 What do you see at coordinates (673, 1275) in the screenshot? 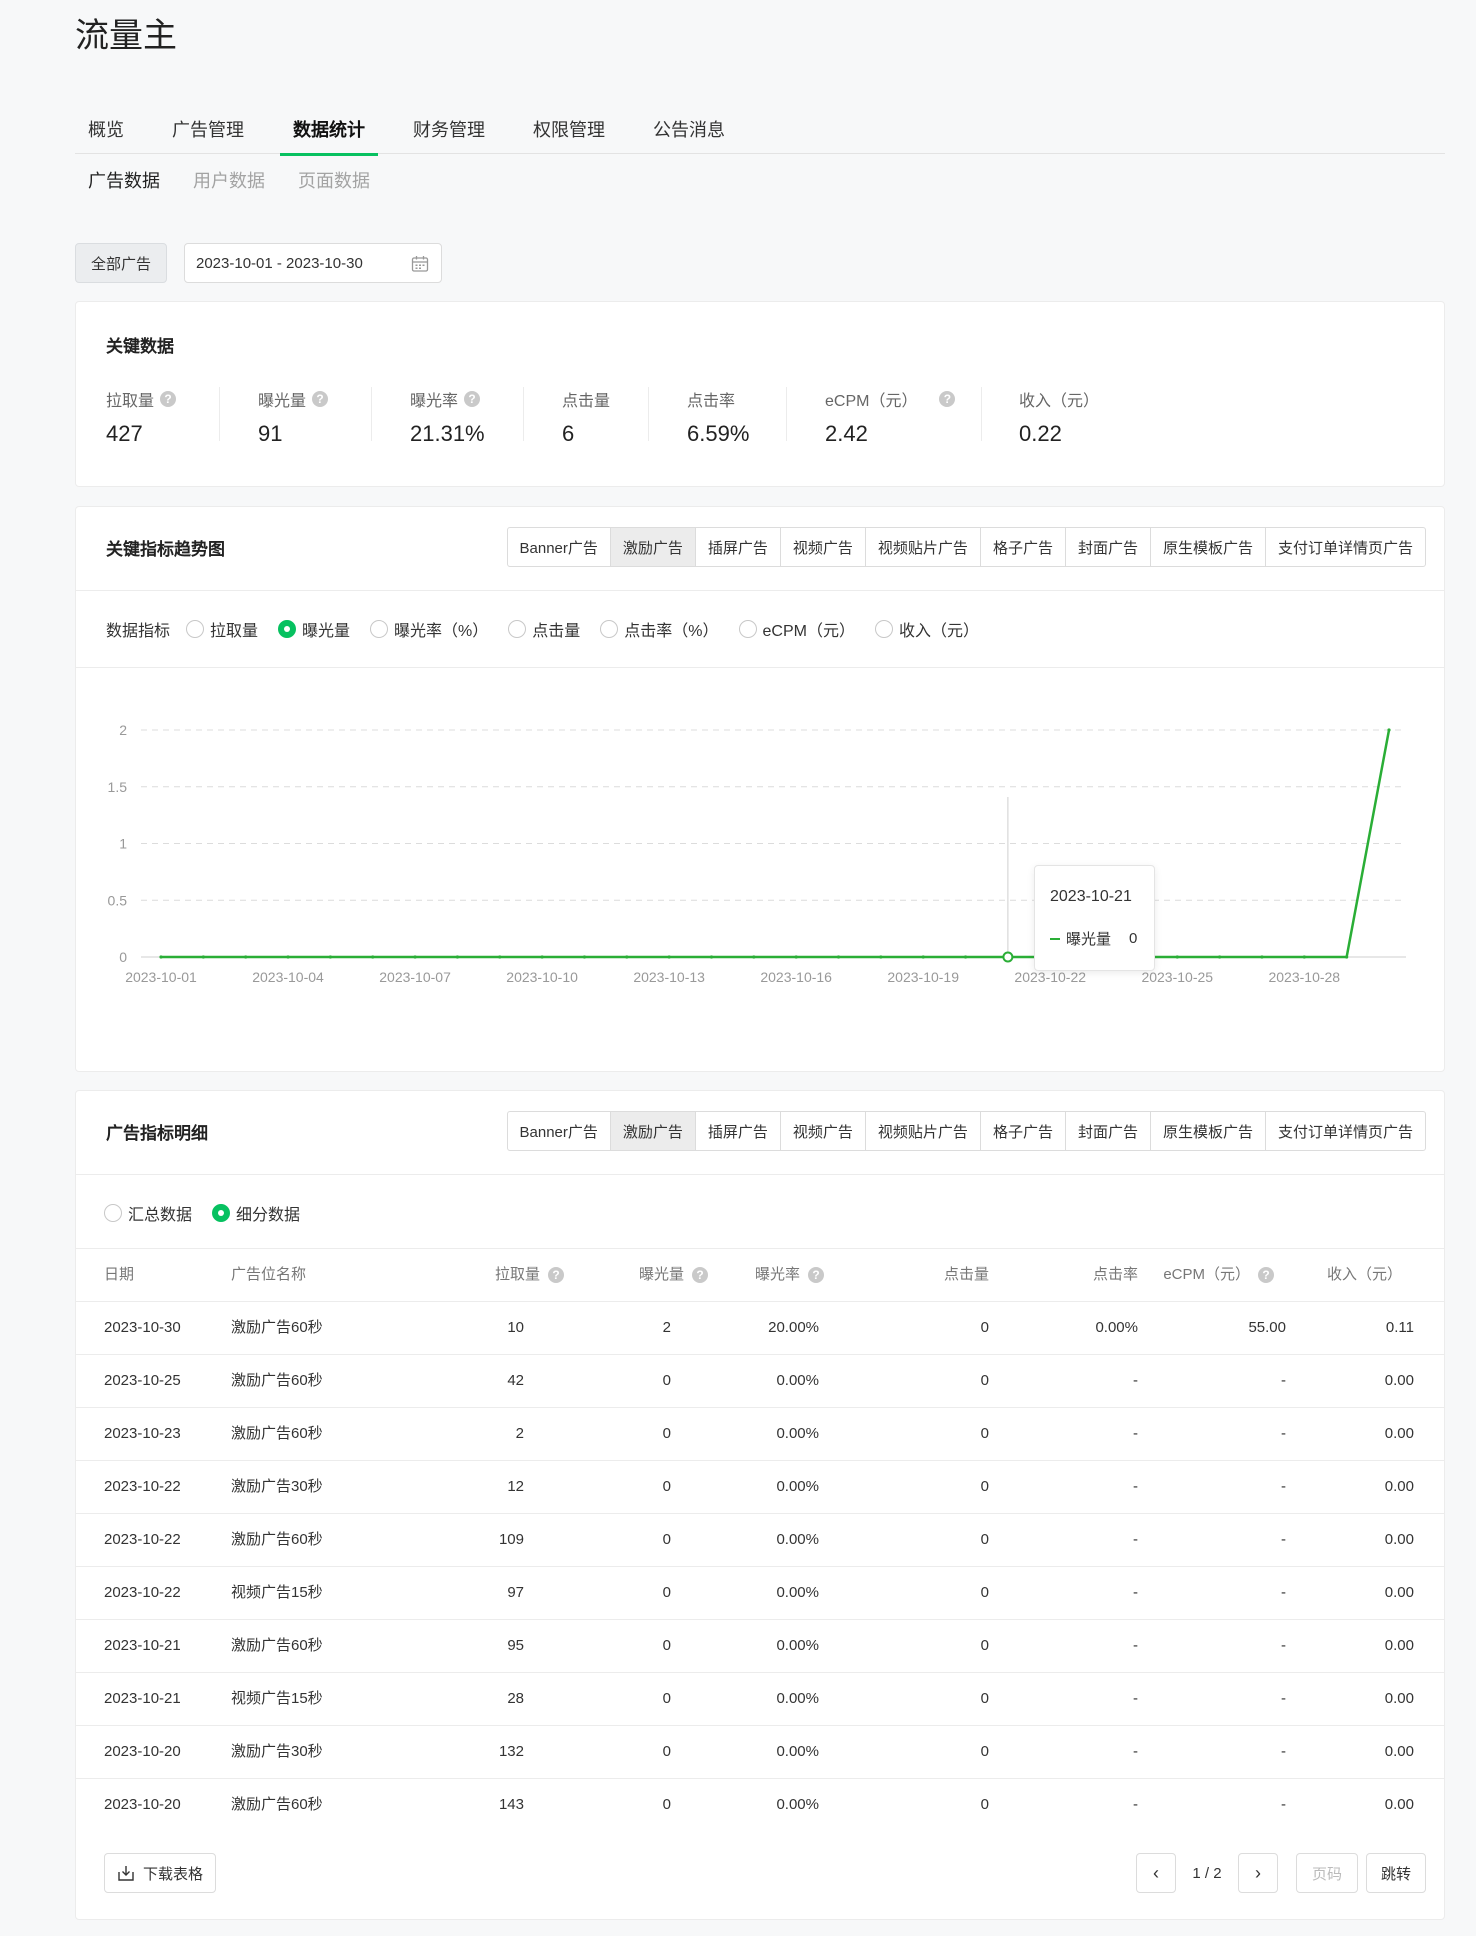
I see `column-header: 曝光量?` at bounding box center [673, 1275].